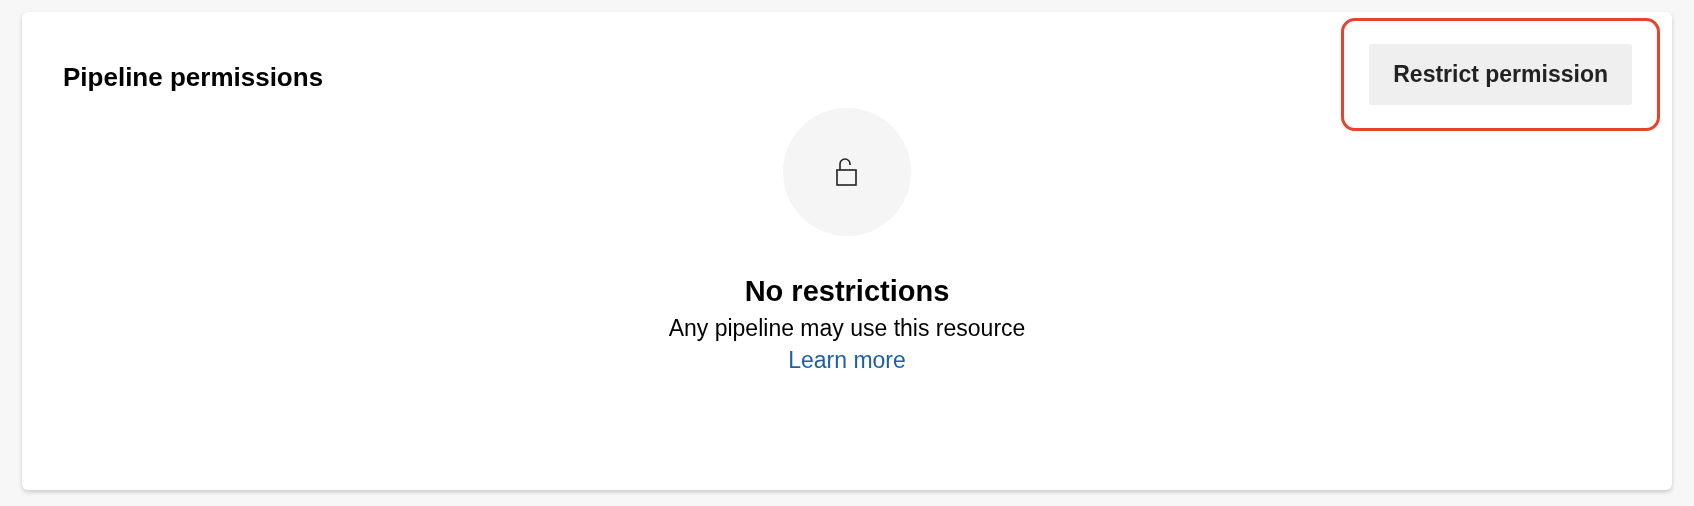 Image resolution: width=1694 pixels, height=506 pixels. Describe the element at coordinates (193, 77) in the screenshot. I see `section-title: Pipeline permissions` at that location.